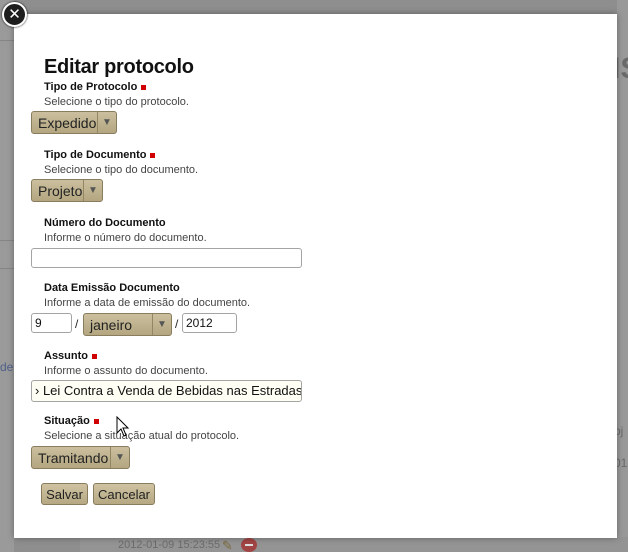 The image size is (628, 552). What do you see at coordinates (209, 323) in the screenshot?
I see `year-input: 2012` at bounding box center [209, 323].